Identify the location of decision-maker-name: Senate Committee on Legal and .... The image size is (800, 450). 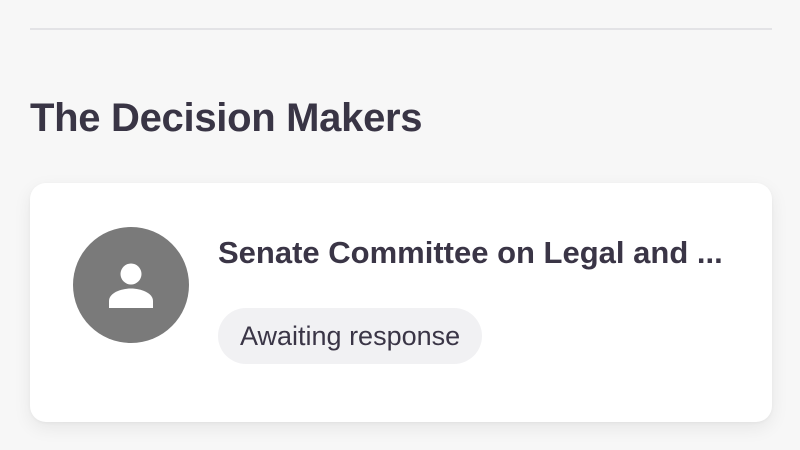
(483, 253).